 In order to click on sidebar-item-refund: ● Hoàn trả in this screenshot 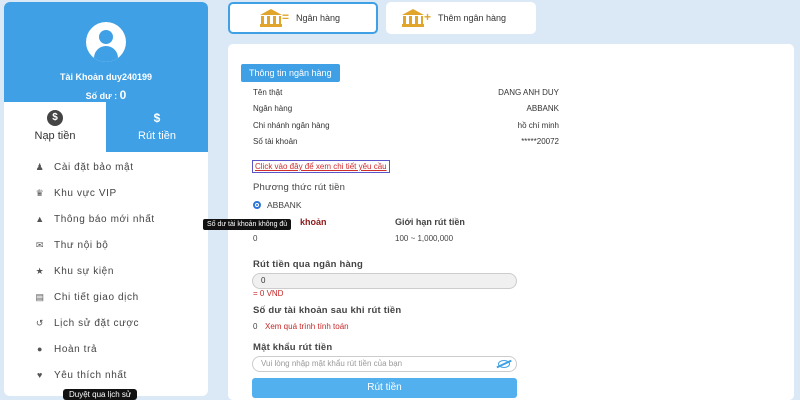, I will do `click(106, 349)`.